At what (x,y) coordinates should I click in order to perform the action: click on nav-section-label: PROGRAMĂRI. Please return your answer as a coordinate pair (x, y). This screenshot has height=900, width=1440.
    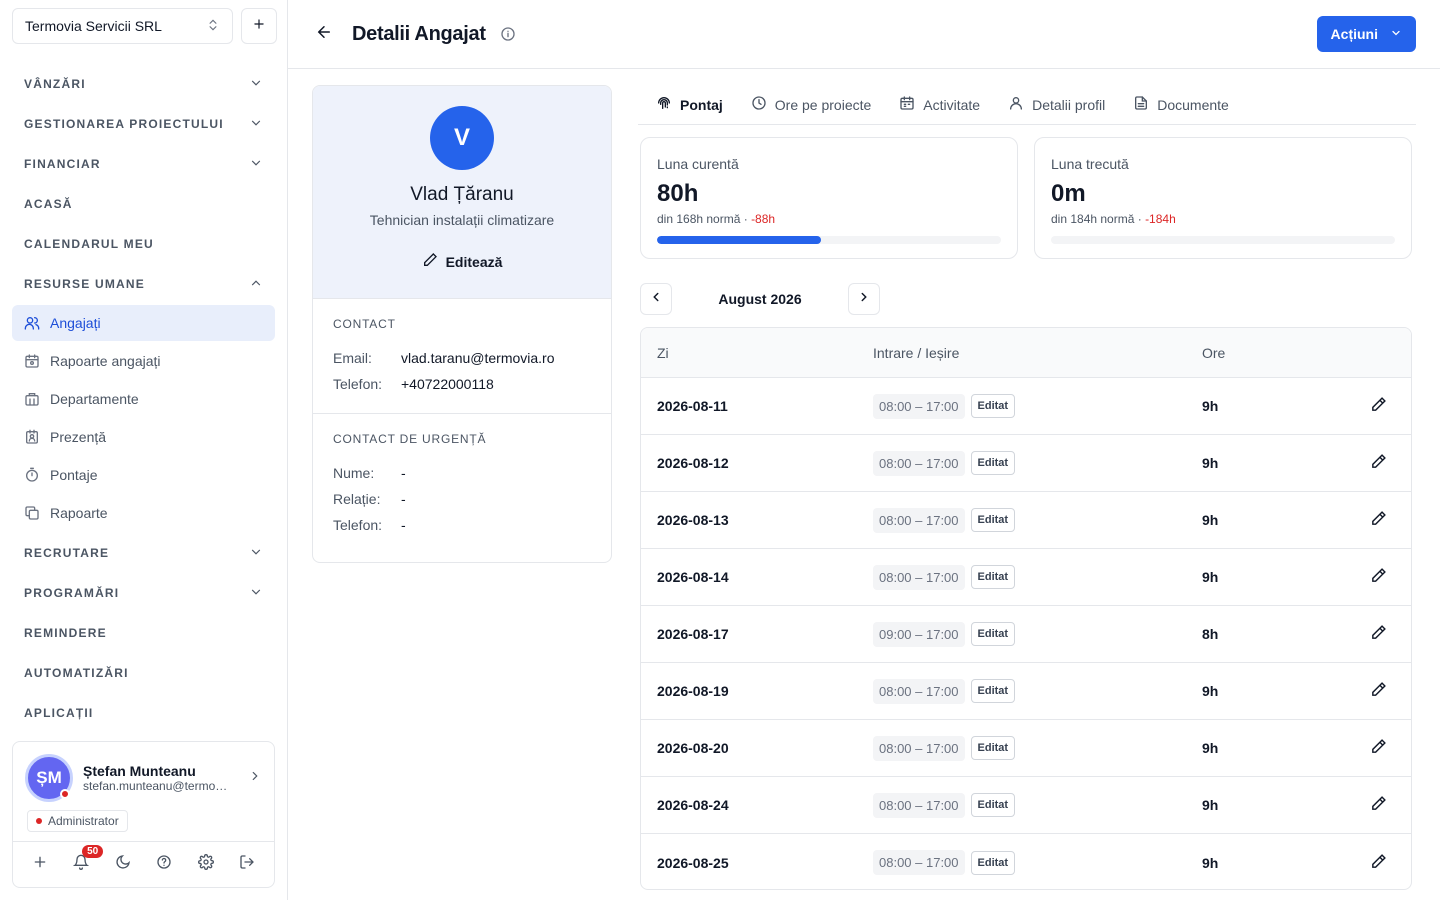
    Looking at the image, I should click on (72, 593).